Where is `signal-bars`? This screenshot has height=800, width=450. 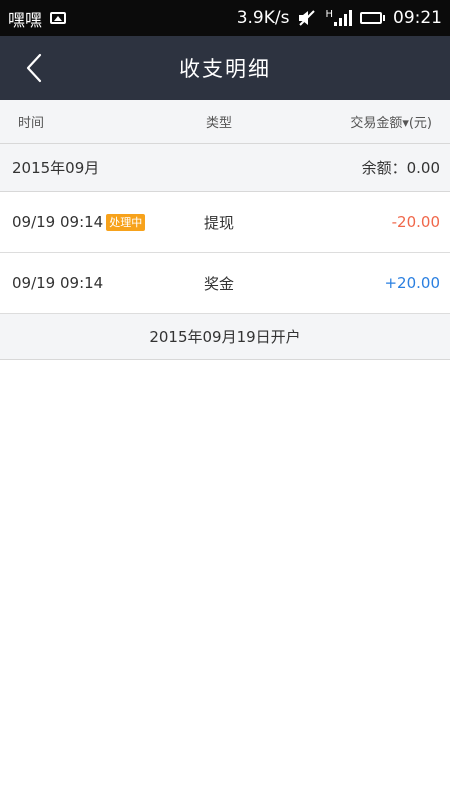 signal-bars is located at coordinates (343, 18).